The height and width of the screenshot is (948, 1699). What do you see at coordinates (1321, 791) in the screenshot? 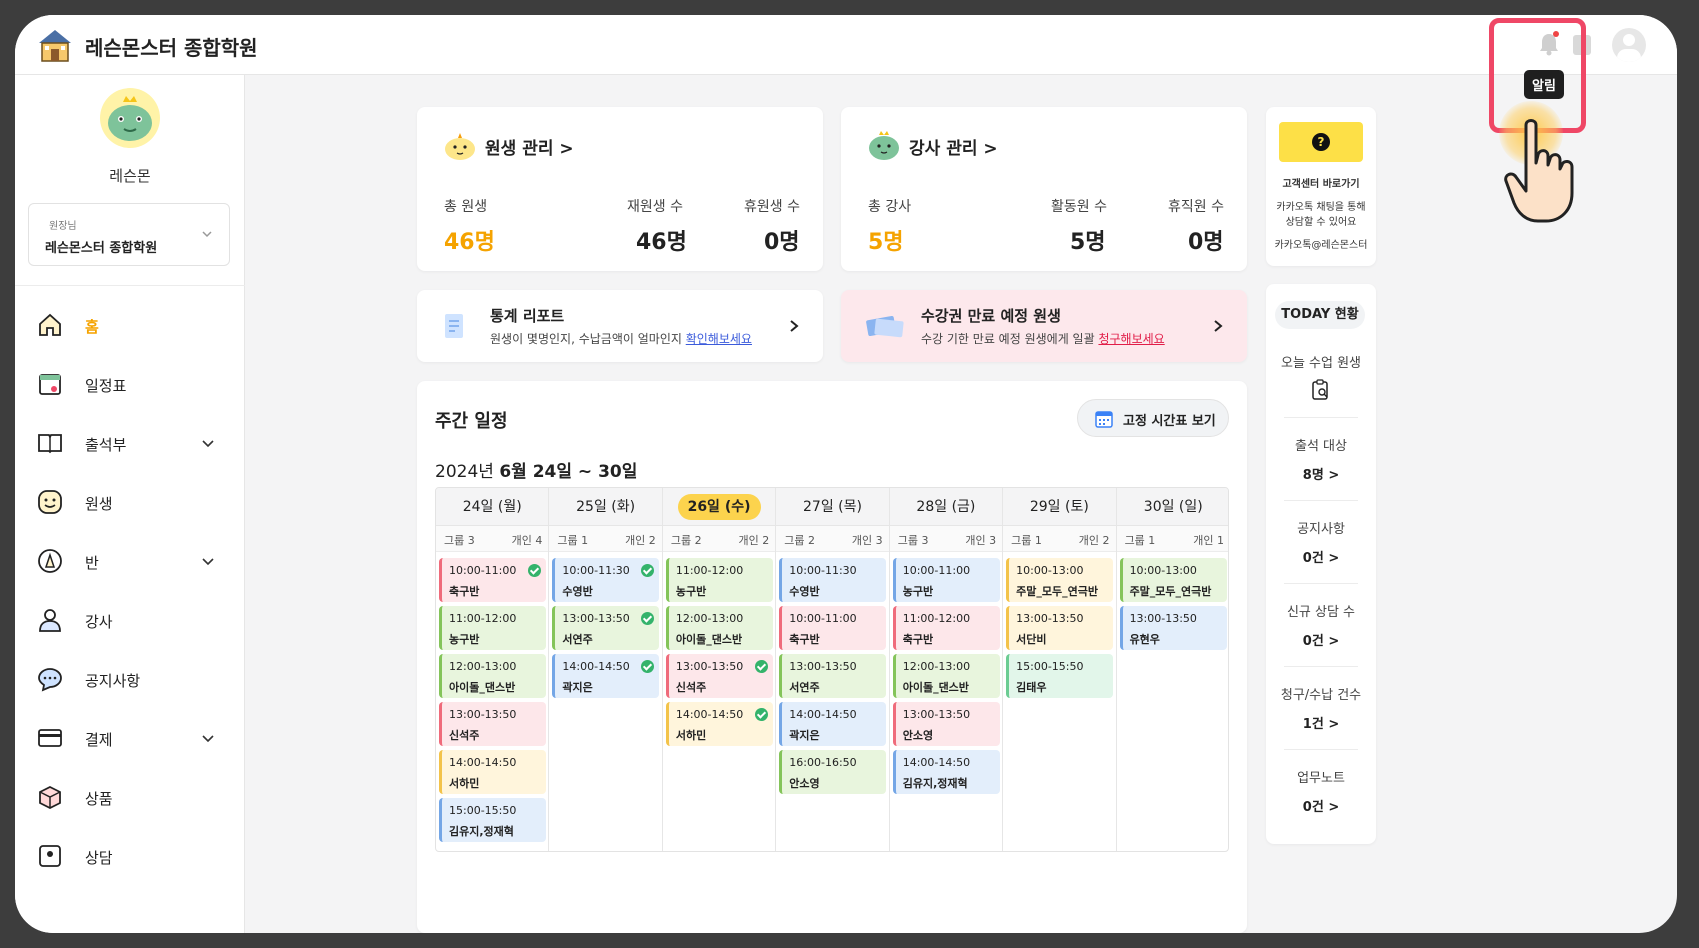
I see `today-worknote-section: 업무노트 0건 >` at bounding box center [1321, 791].